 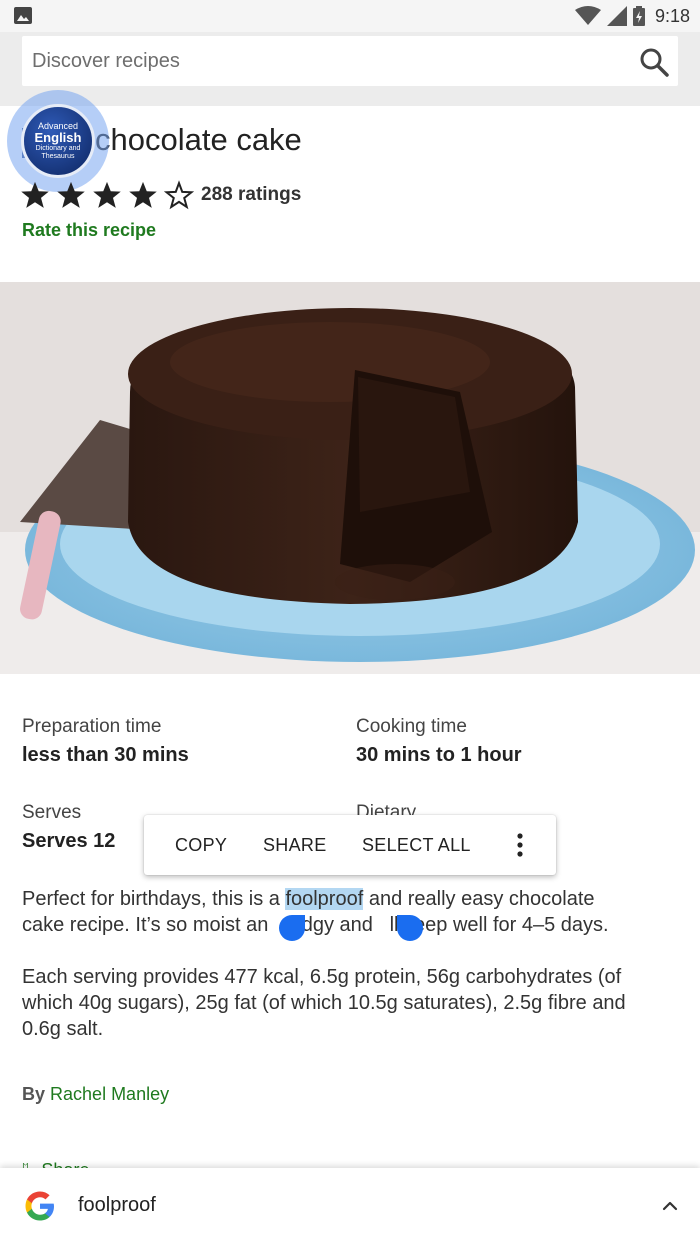 What do you see at coordinates (23, 15) in the screenshot?
I see `image-notification-icon` at bounding box center [23, 15].